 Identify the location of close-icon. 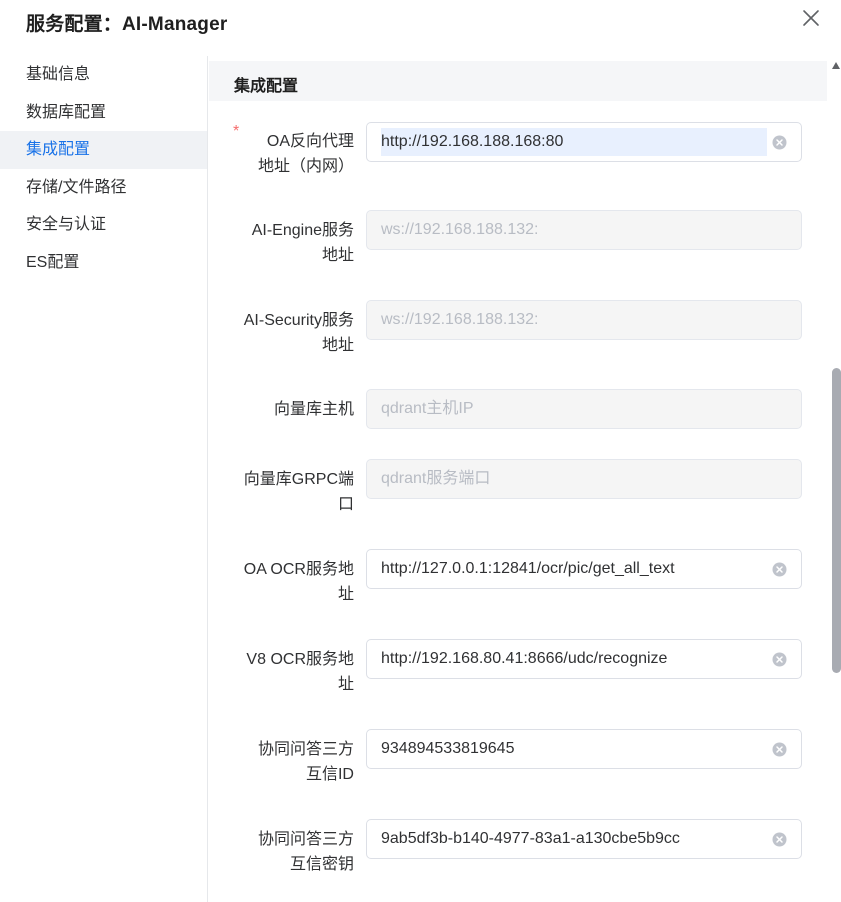
(811, 18).